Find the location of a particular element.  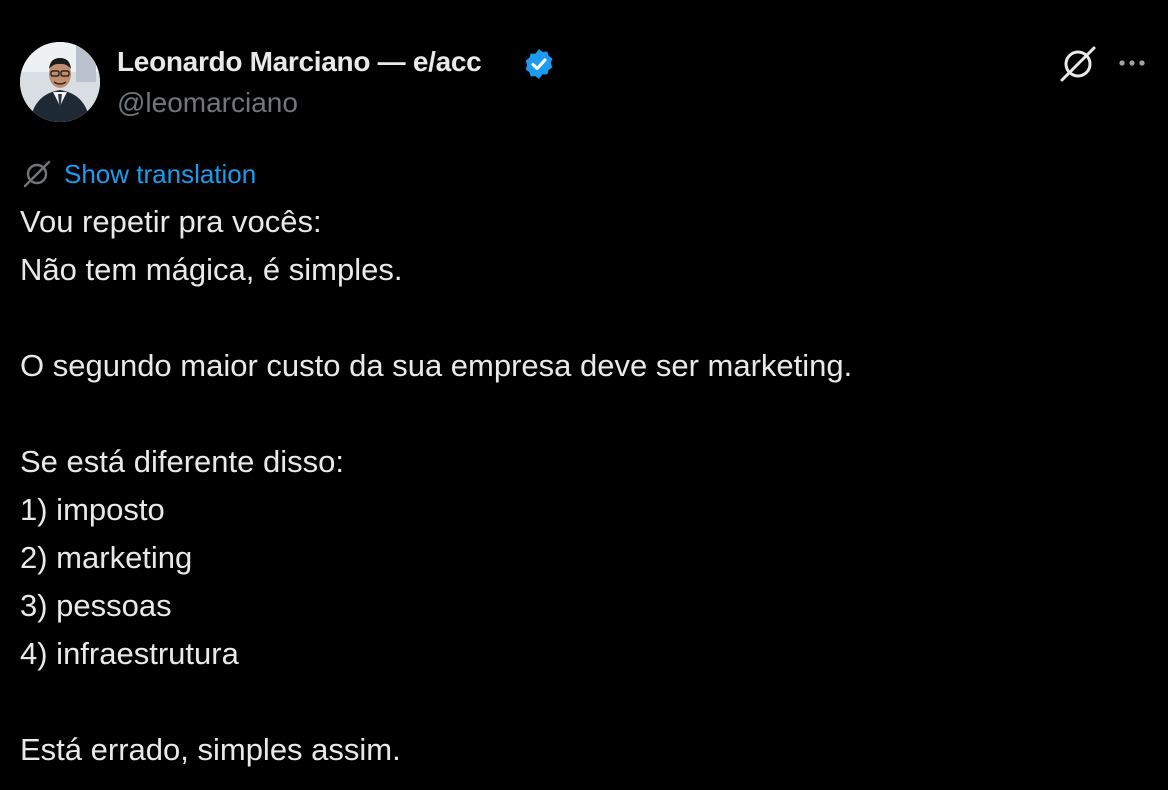

tweet-line: 2) marketing is located at coordinates (106, 557).